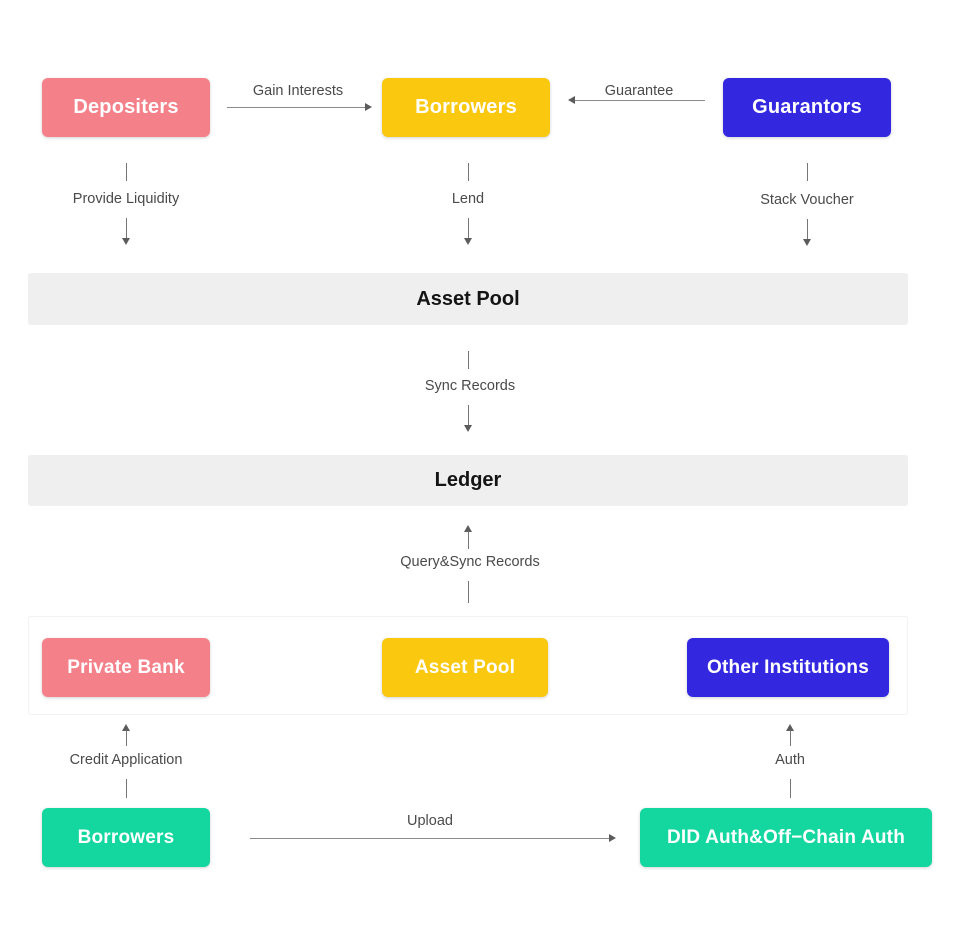 The height and width of the screenshot is (926, 960). What do you see at coordinates (468, 199) in the screenshot?
I see `connector-label-lend: Lend` at bounding box center [468, 199].